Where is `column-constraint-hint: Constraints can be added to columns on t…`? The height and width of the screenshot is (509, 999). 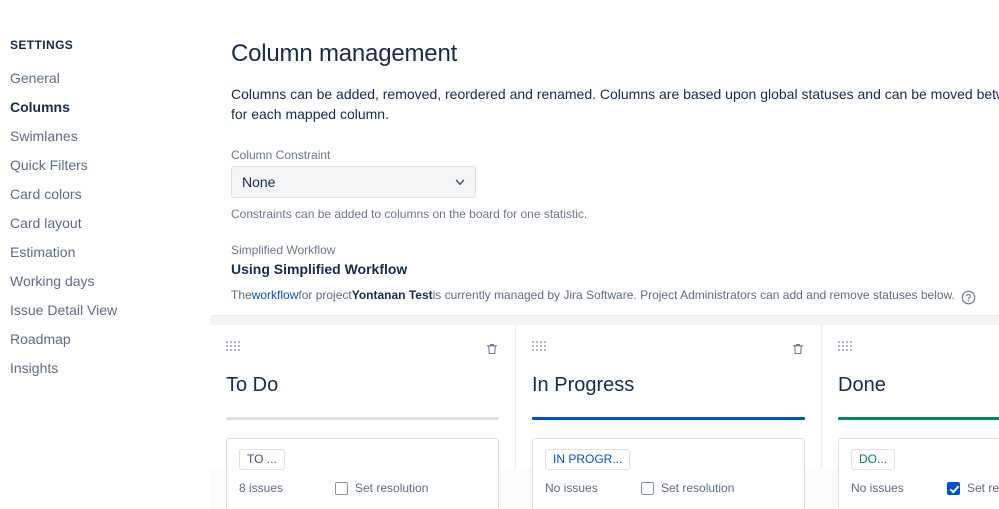 column-constraint-hint: Constraints can be added to columns on t… is located at coordinates (409, 214).